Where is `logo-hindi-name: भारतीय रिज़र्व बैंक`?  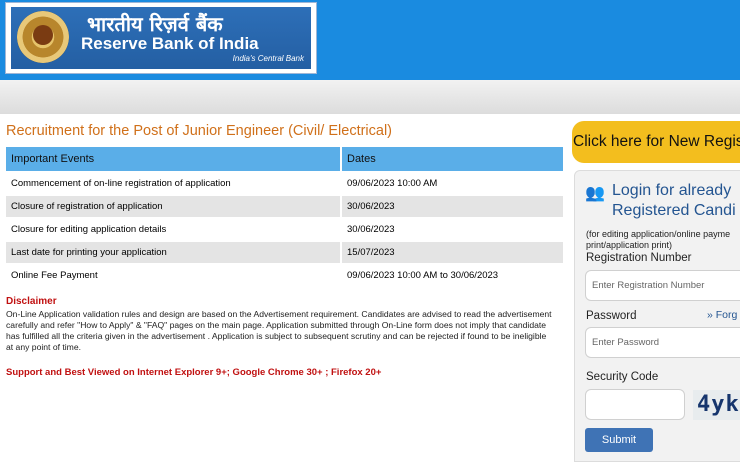
logo-hindi-name: भारतीय रिज़र्व बैंक is located at coordinates (155, 24).